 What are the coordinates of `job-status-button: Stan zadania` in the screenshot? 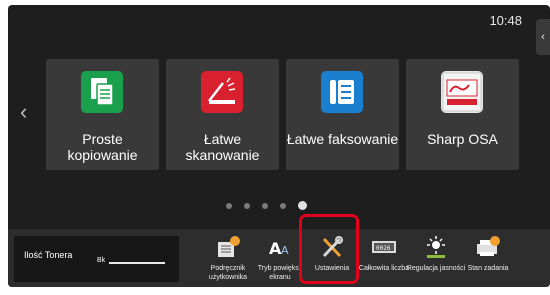 It's located at (488, 258).